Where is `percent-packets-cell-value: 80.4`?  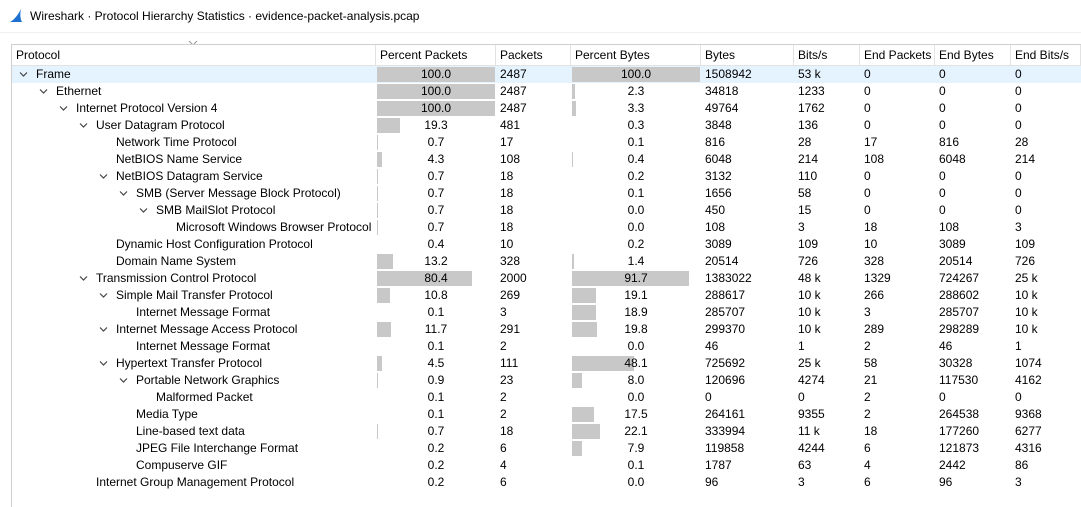
percent-packets-cell-value: 80.4 is located at coordinates (436, 278).